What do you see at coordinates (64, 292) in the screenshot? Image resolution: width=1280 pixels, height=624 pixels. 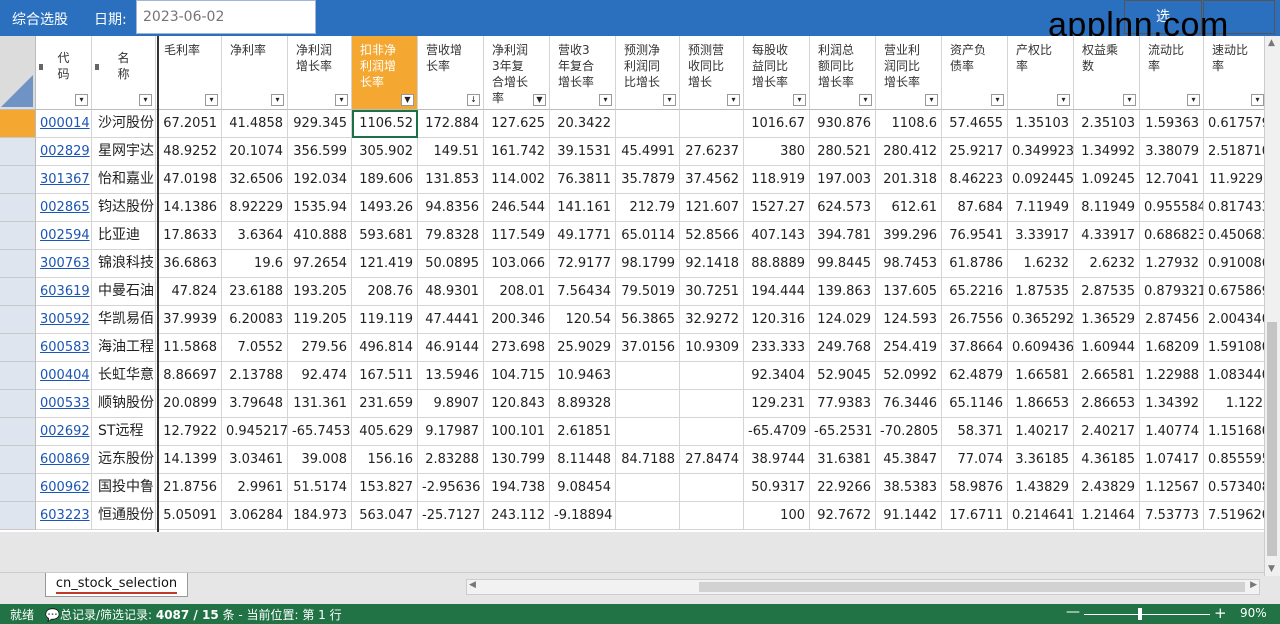 I see `stock-code-link: 603619` at bounding box center [64, 292].